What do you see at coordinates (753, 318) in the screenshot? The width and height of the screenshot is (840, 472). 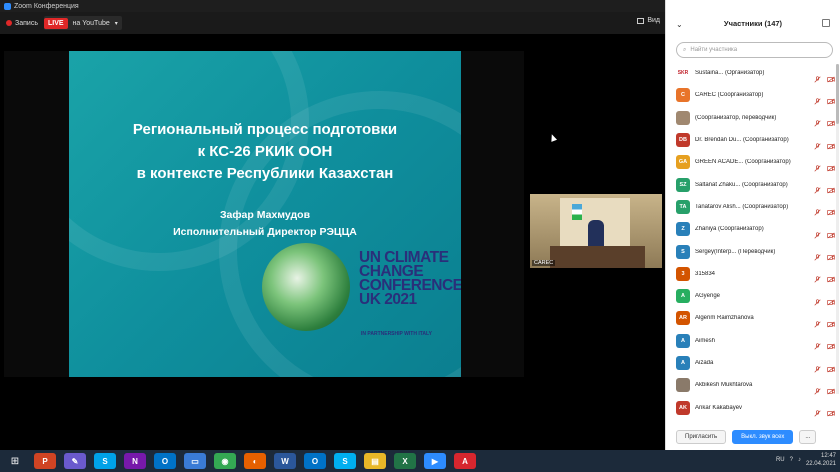 I see `participant-row: AR Algerim Raimzhanova` at bounding box center [753, 318].